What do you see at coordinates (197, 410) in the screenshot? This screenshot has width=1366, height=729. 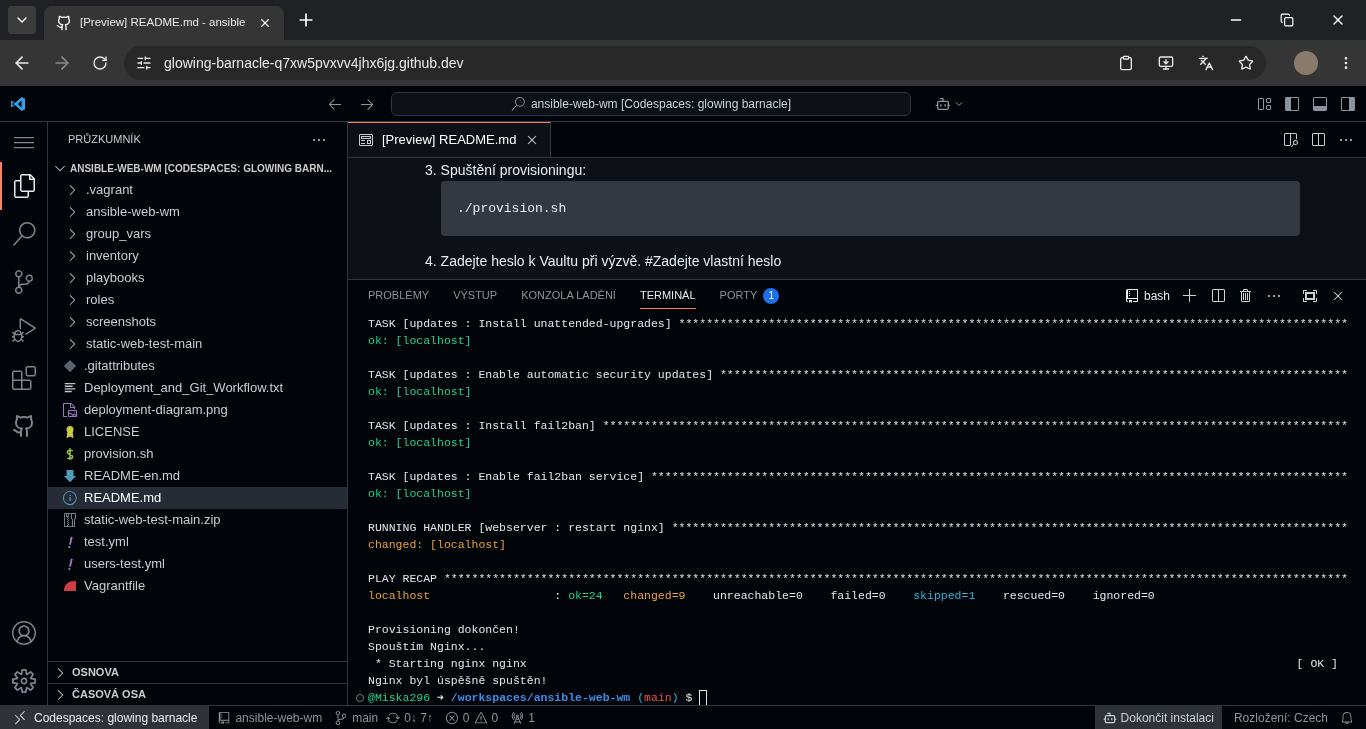 I see `file-tree-item: deployment-diagram.png` at bounding box center [197, 410].